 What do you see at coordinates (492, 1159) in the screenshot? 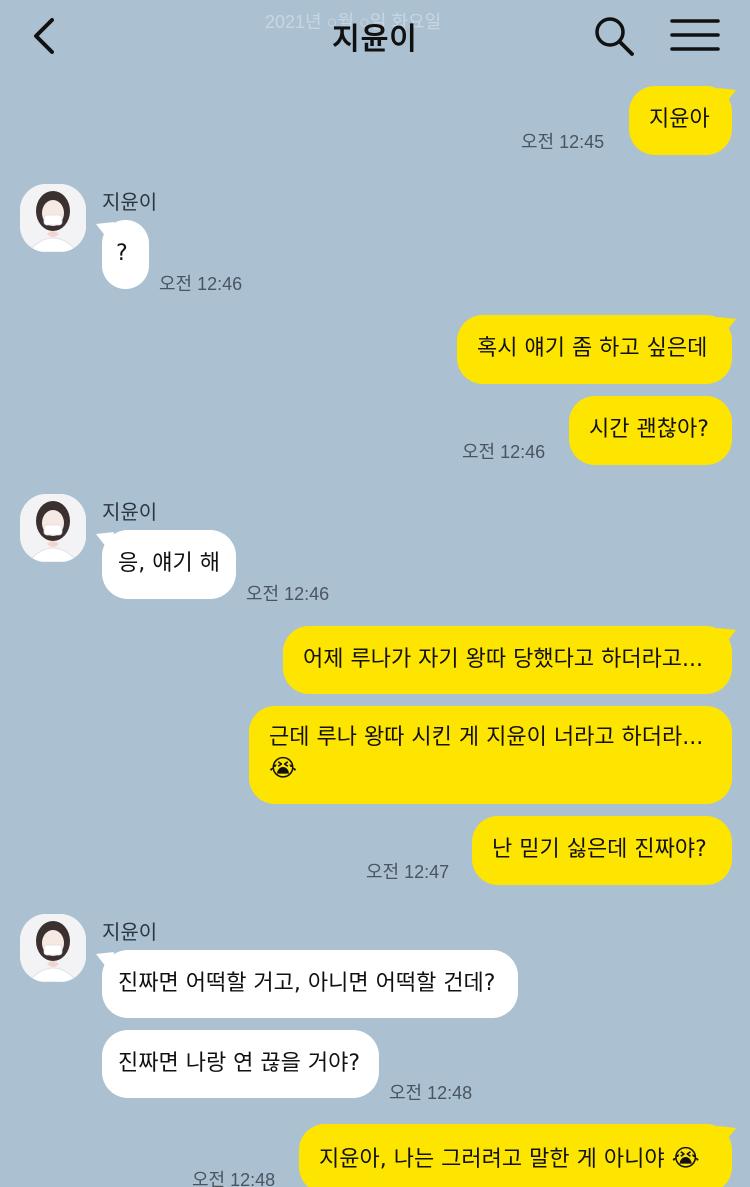
I see `message-text: 지윤아, 나는 그러려고 말한 게 아니야` at bounding box center [492, 1159].